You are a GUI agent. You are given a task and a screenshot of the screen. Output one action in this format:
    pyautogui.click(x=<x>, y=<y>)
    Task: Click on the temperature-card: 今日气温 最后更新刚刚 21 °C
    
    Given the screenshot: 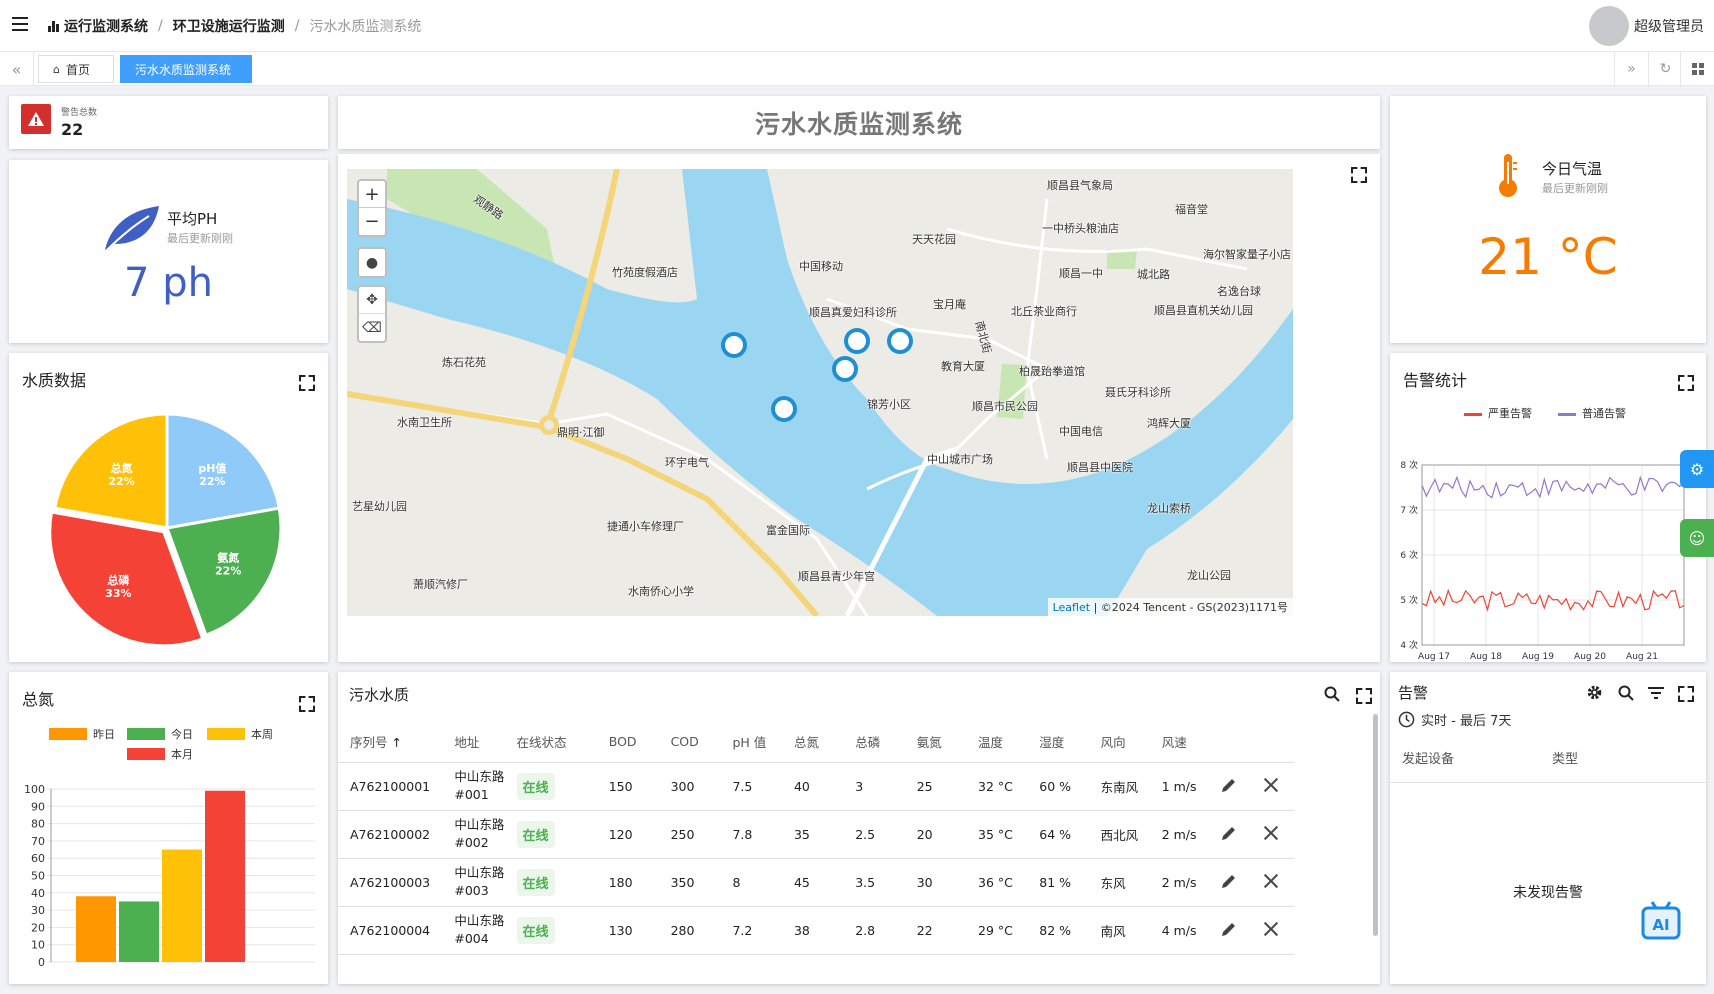 What is the action you would take?
    pyautogui.click(x=1548, y=219)
    